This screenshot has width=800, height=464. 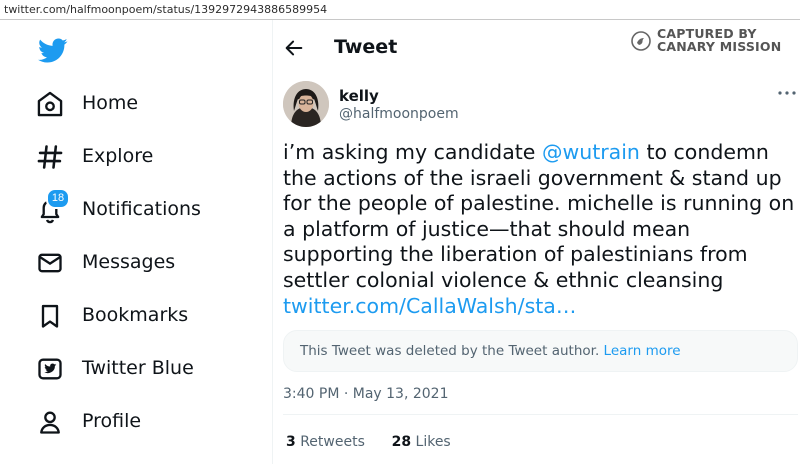 What do you see at coordinates (368, 442) in the screenshot?
I see `tweet-stats: 3 Retweets 28 Likes` at bounding box center [368, 442].